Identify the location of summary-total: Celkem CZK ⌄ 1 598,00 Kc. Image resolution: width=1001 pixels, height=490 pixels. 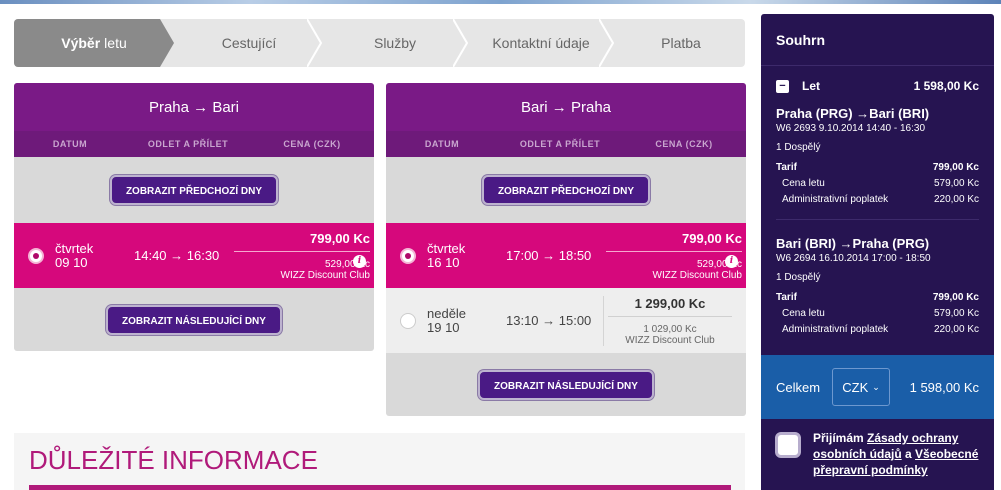
(877, 387).